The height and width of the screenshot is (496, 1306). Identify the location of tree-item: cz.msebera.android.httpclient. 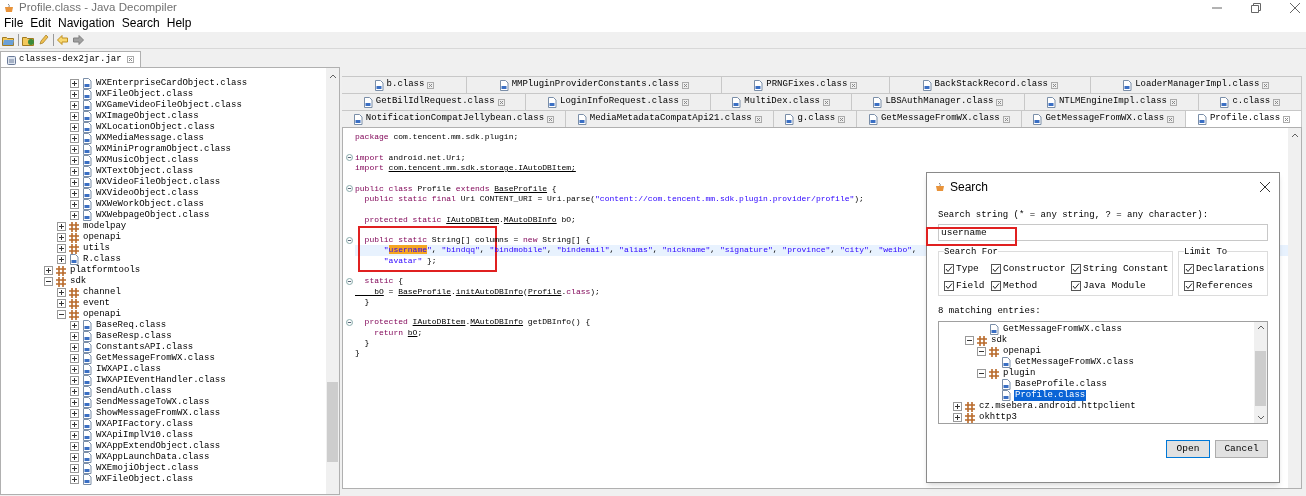
(1057, 406).